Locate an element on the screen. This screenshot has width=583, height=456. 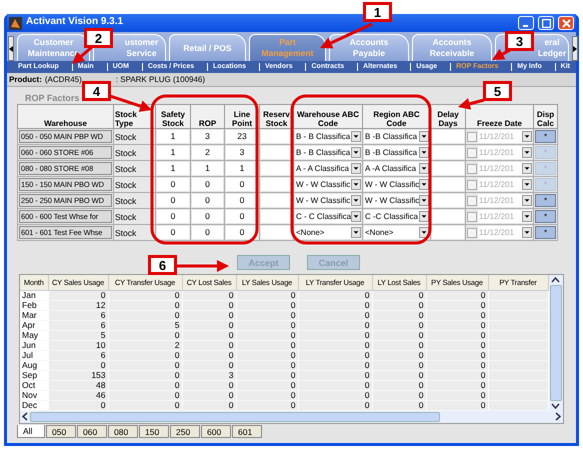
column-header: Disp Calc is located at coordinates (546, 116).